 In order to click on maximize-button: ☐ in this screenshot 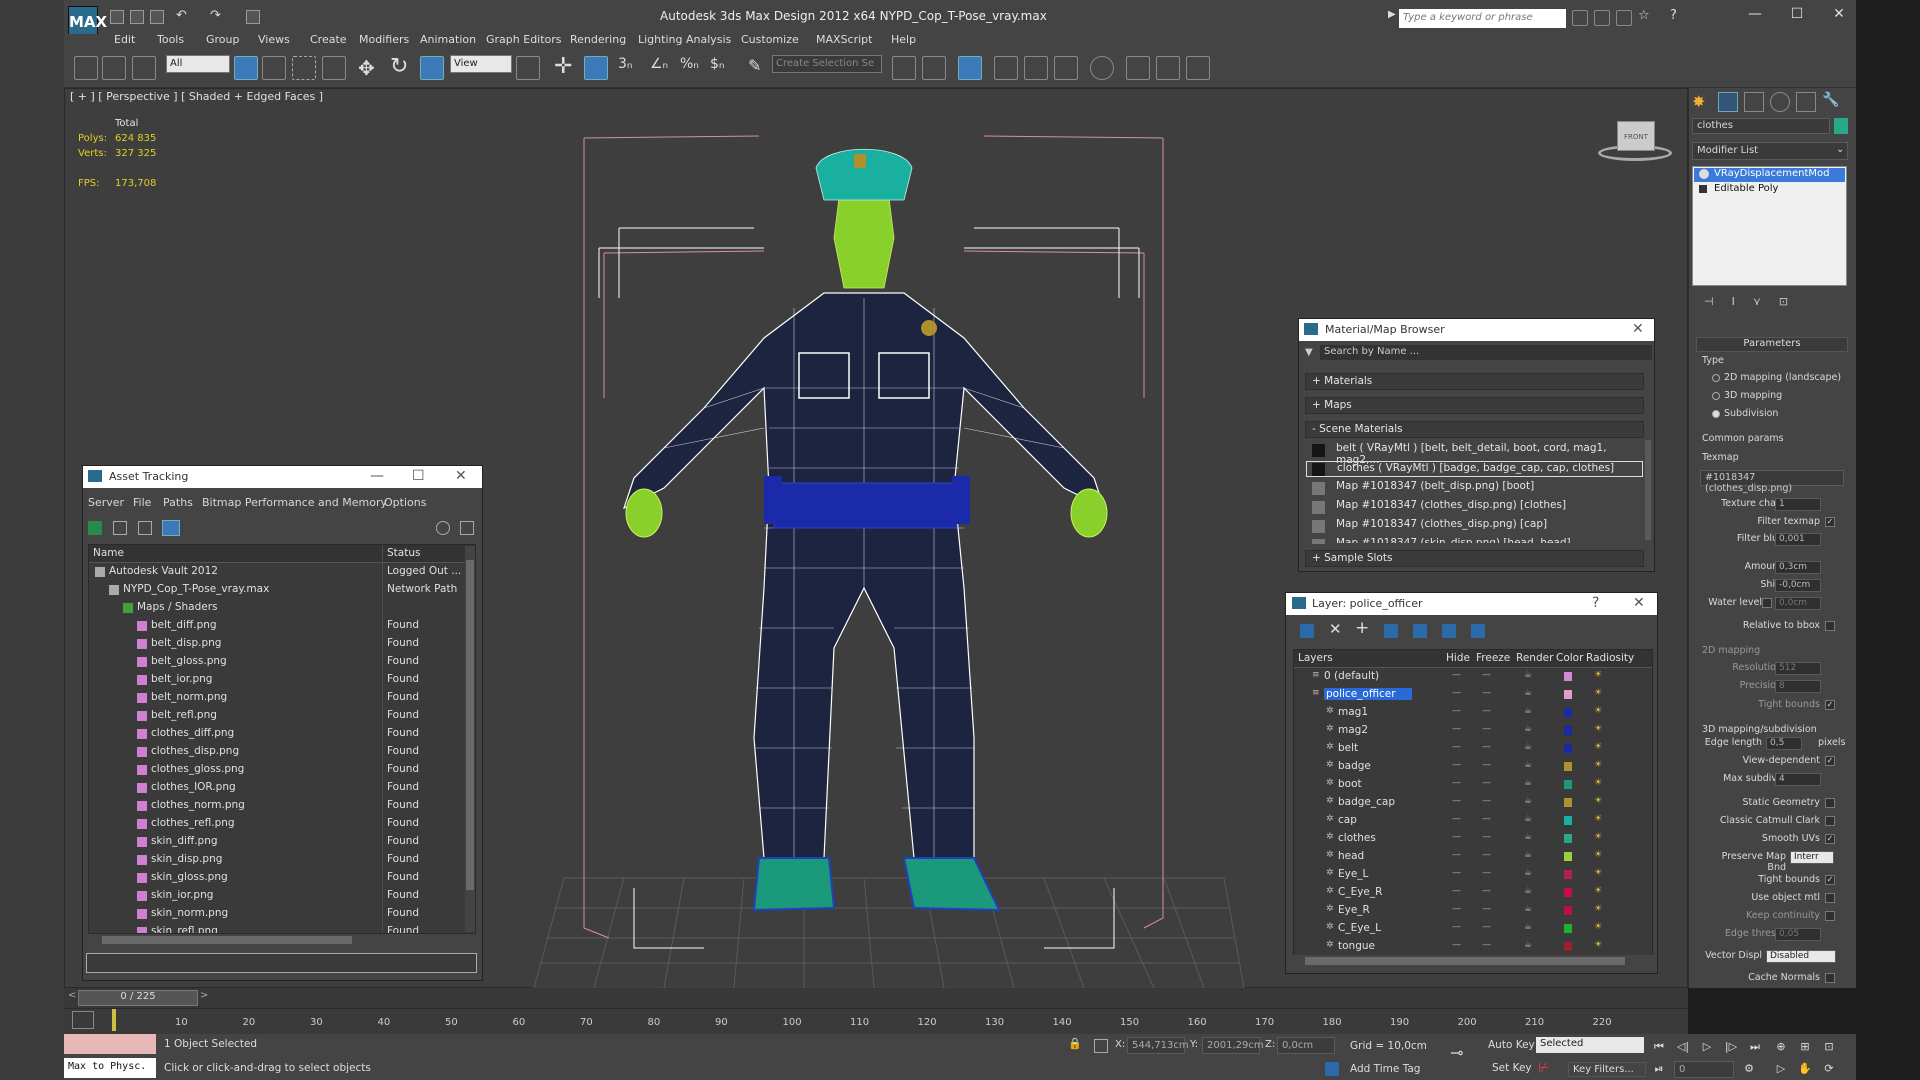, I will do `click(1797, 16)`.